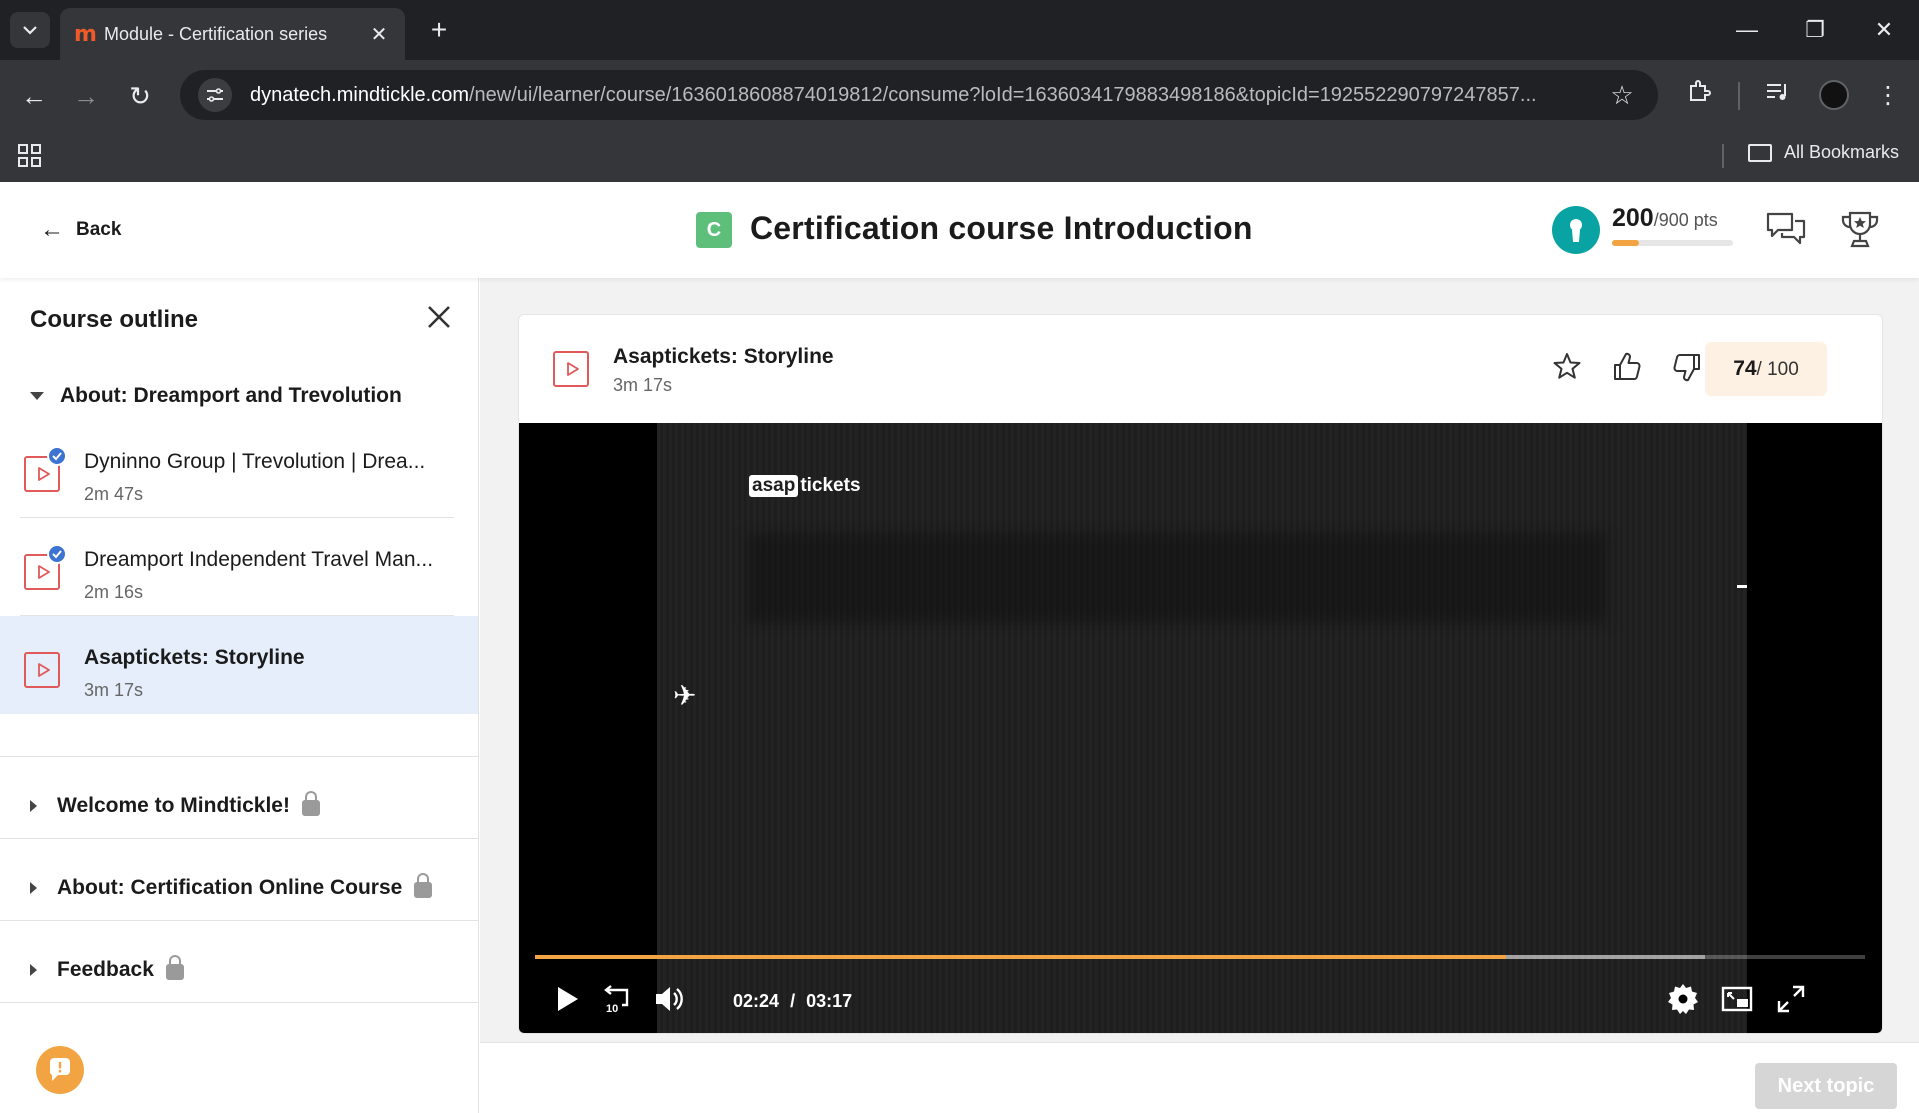 This screenshot has height=1113, width=1919. What do you see at coordinates (194, 657) in the screenshot?
I see `topic-name: Asaptickets: Storyline` at bounding box center [194, 657].